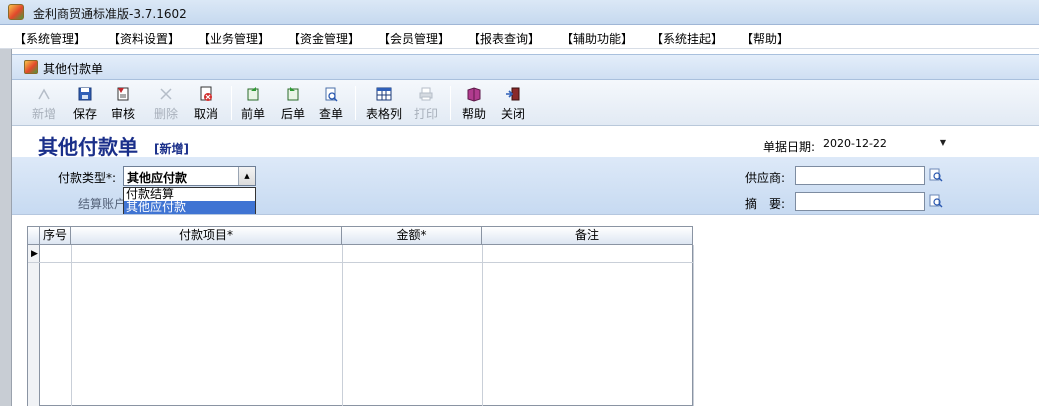 The height and width of the screenshot is (406, 1039). What do you see at coordinates (44, 94) in the screenshot?
I see `new-icon` at bounding box center [44, 94].